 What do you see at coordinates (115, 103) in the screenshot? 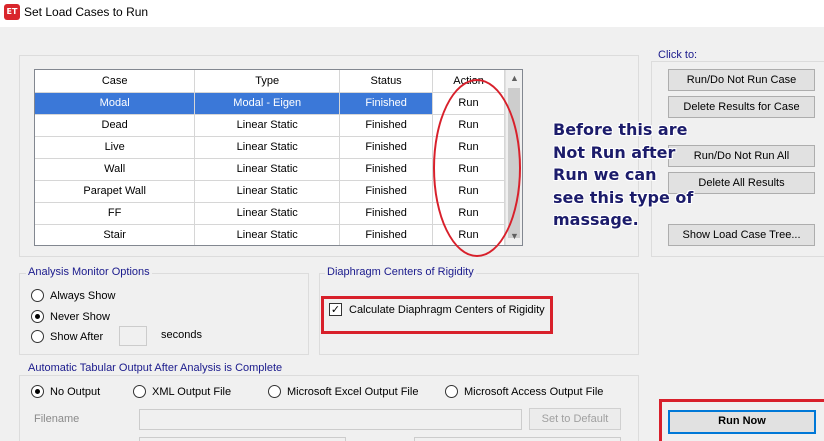
I see `case-cell: Modal` at bounding box center [115, 103].